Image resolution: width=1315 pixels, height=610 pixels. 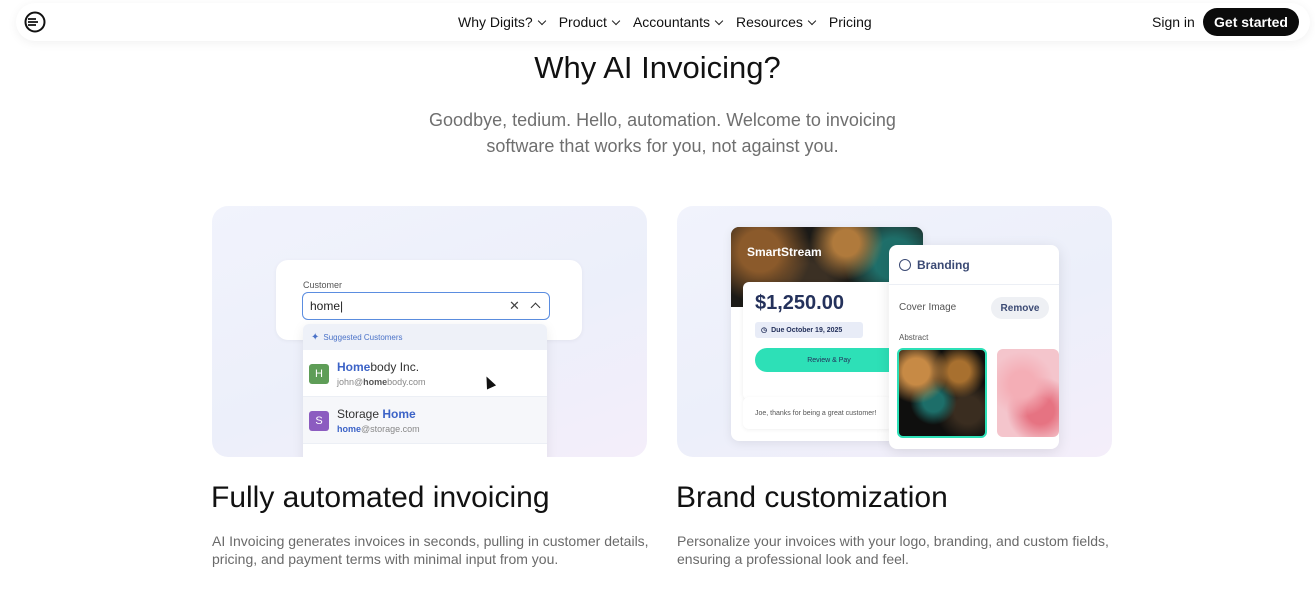 I want to click on cover-image-label: Cover Image, so click(x=928, y=307).